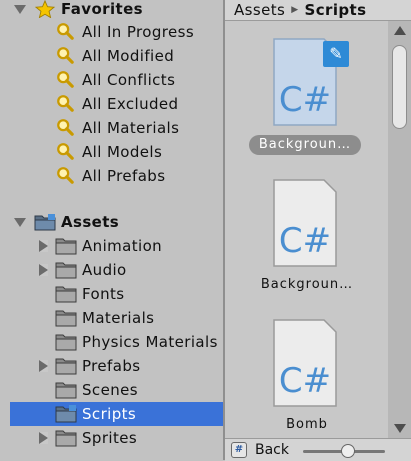 This screenshot has height=461, width=411. Describe the element at coordinates (272, 450) in the screenshot. I see `footer-label: Back` at that location.